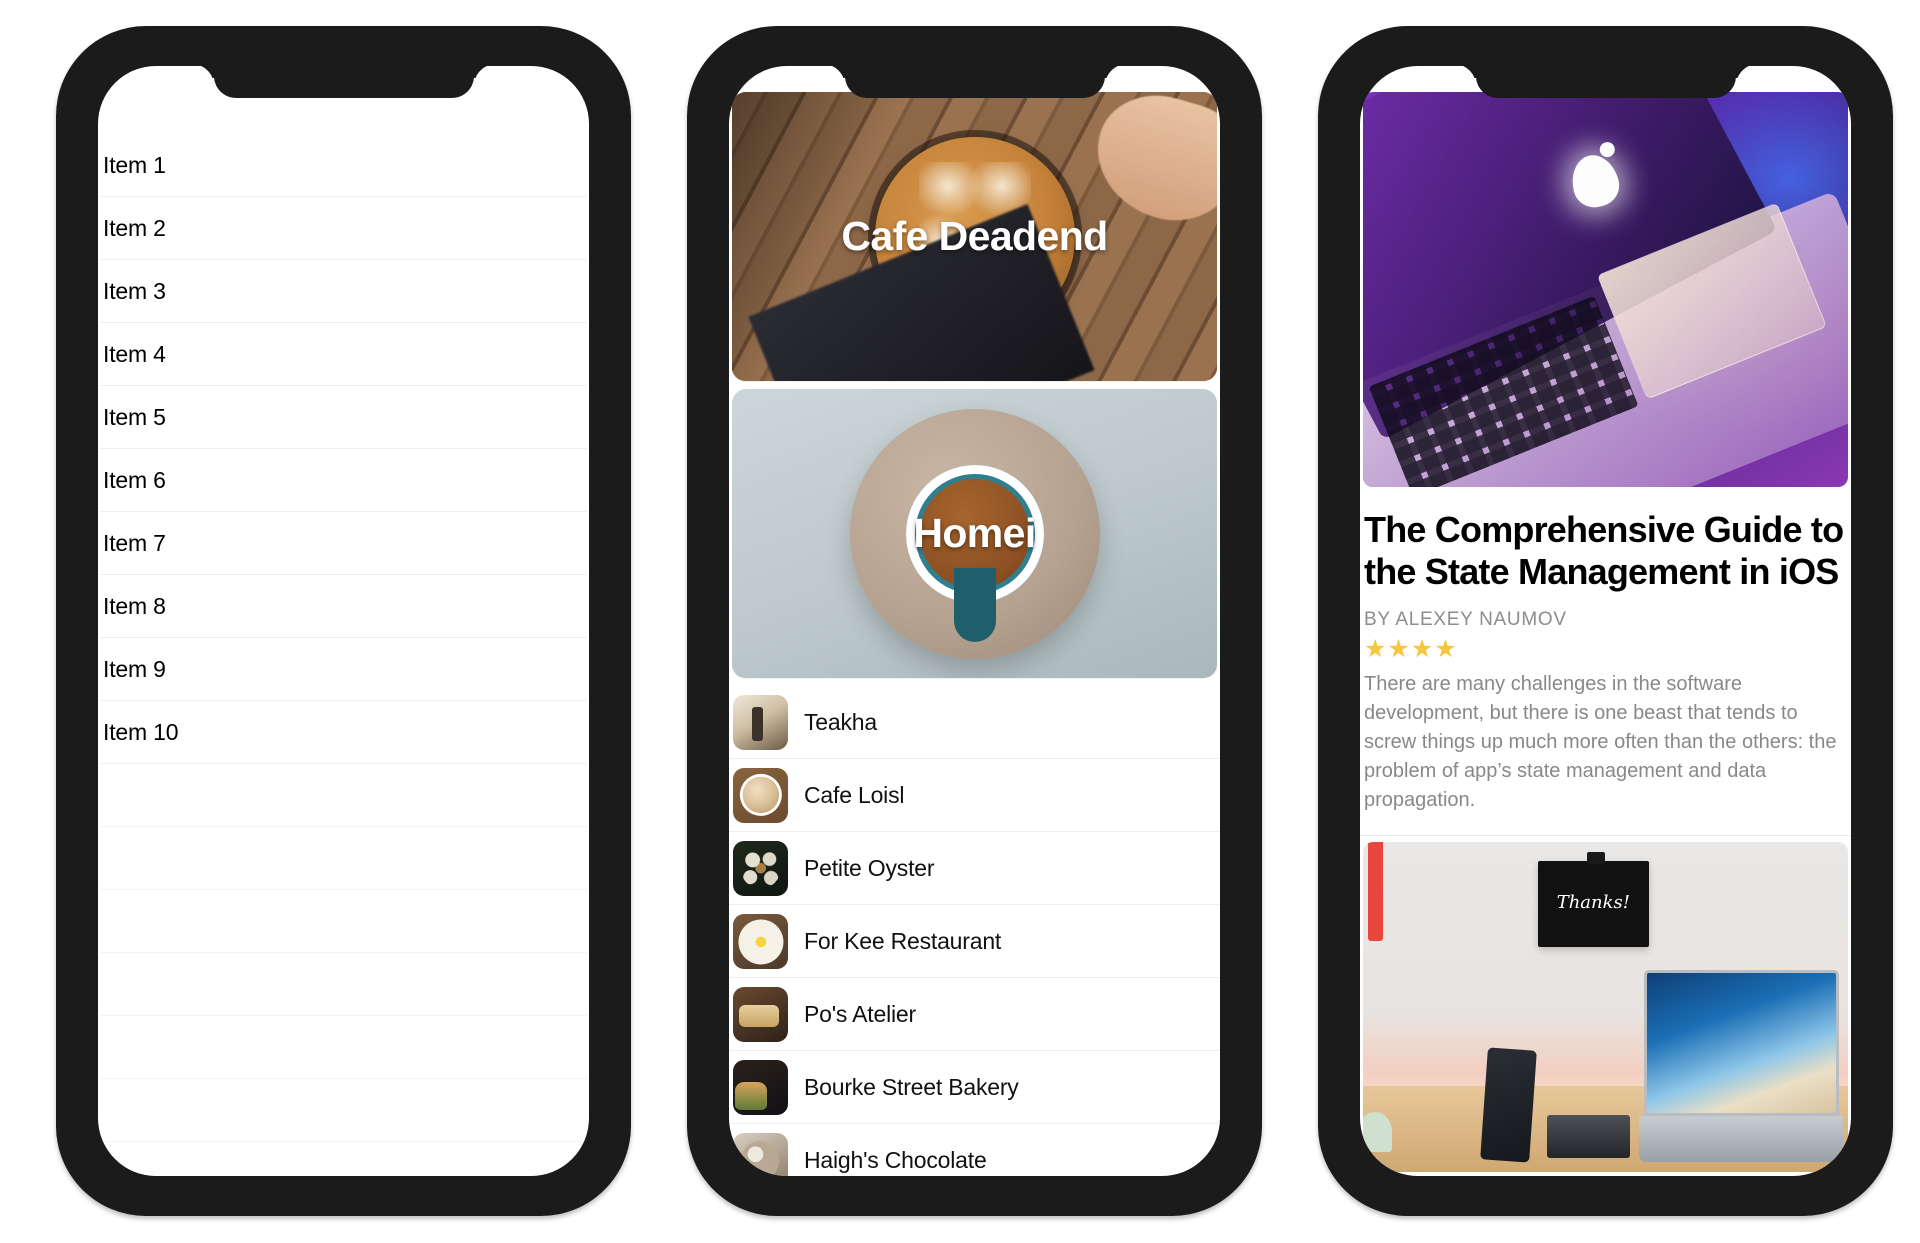 The width and height of the screenshot is (1920, 1243). Describe the element at coordinates (1595, 858) in the screenshot. I see `binder-clip-icon` at that location.